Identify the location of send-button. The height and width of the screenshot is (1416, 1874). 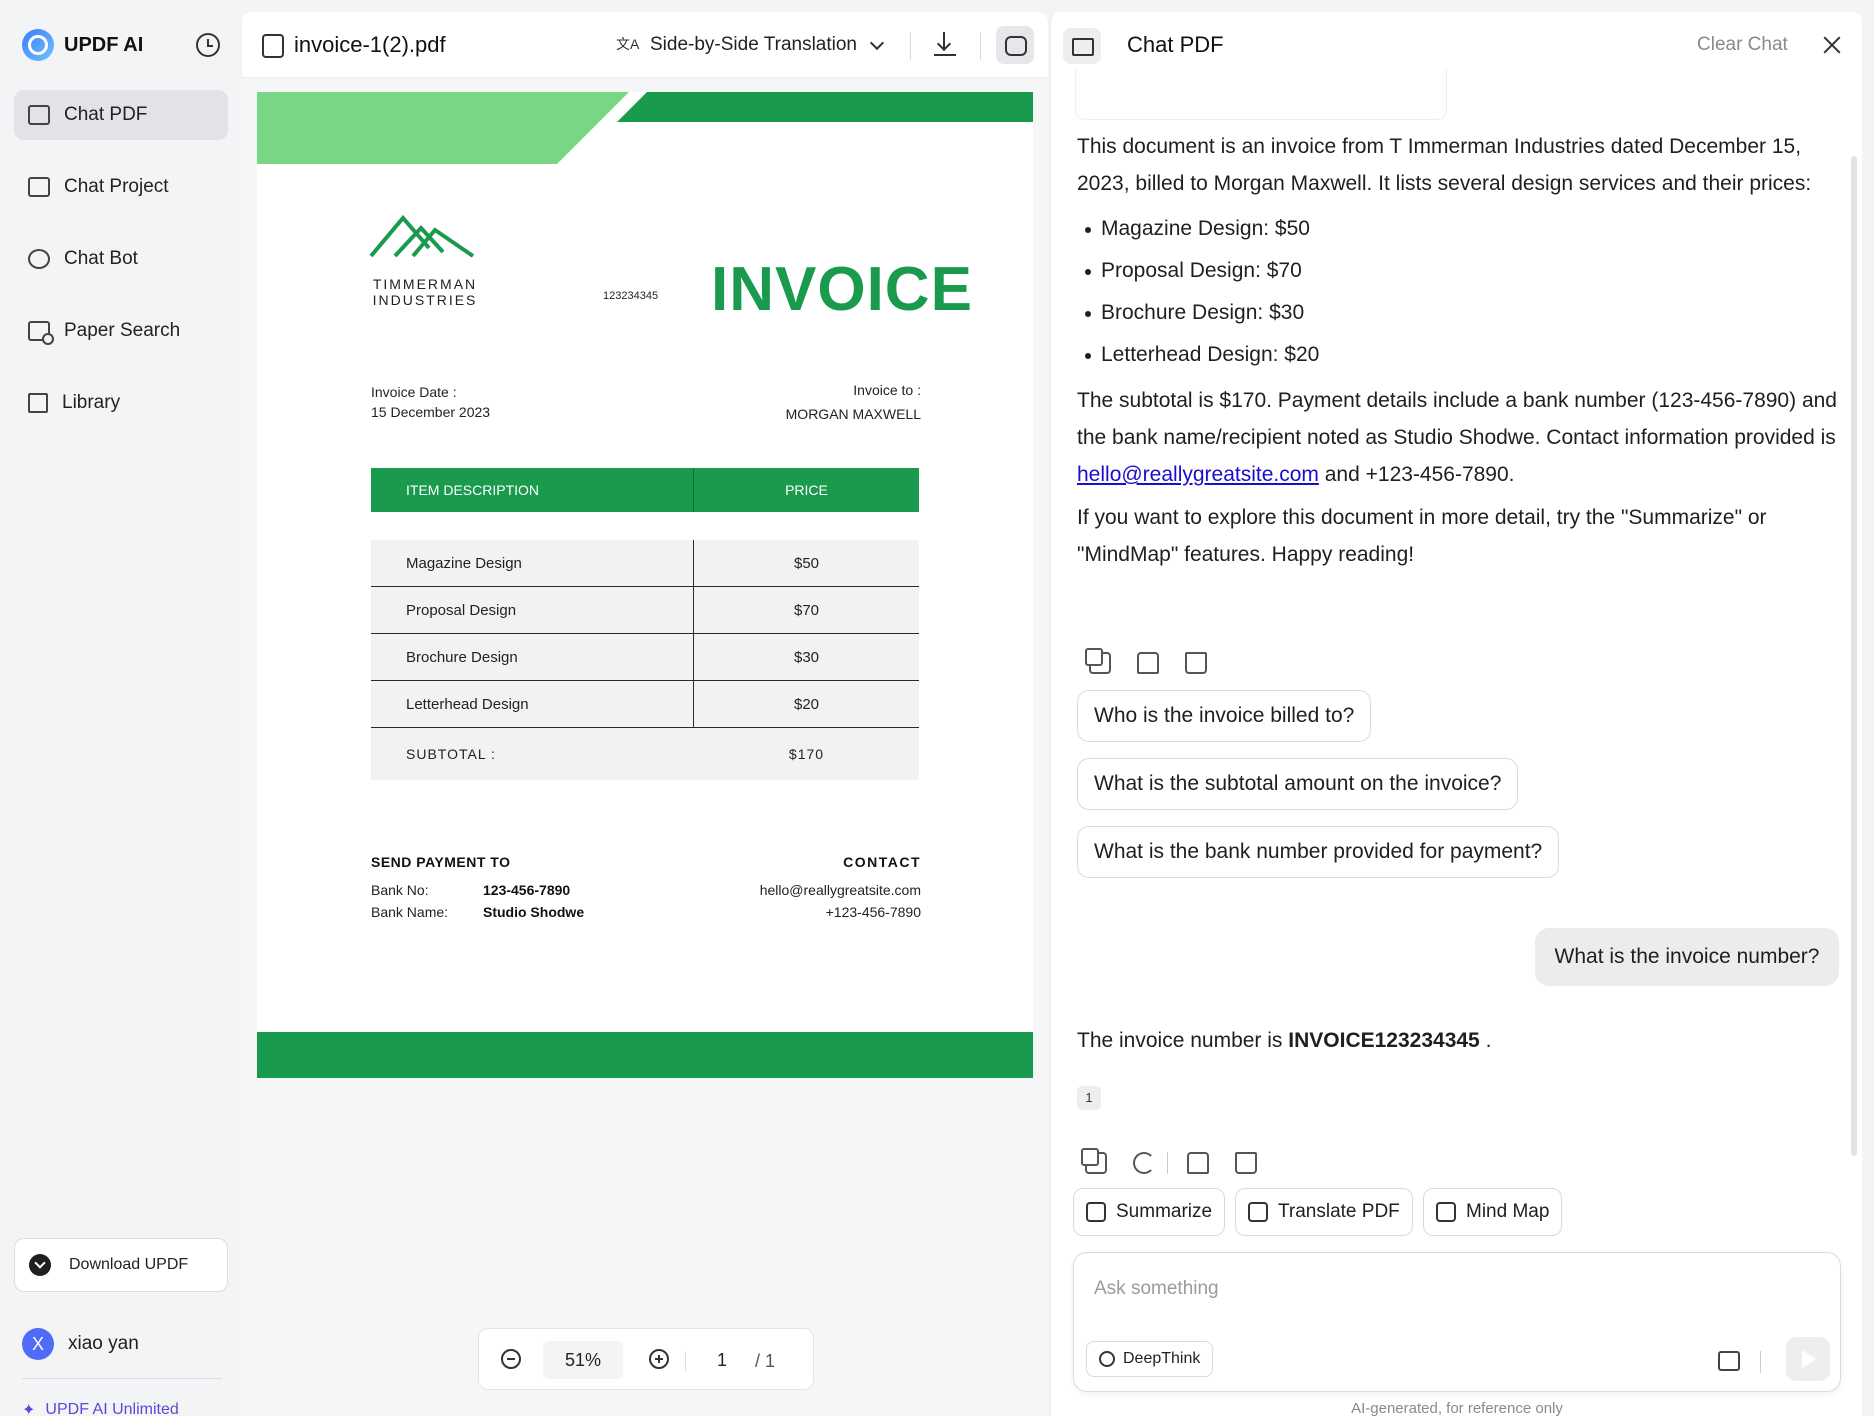
(1808, 1359).